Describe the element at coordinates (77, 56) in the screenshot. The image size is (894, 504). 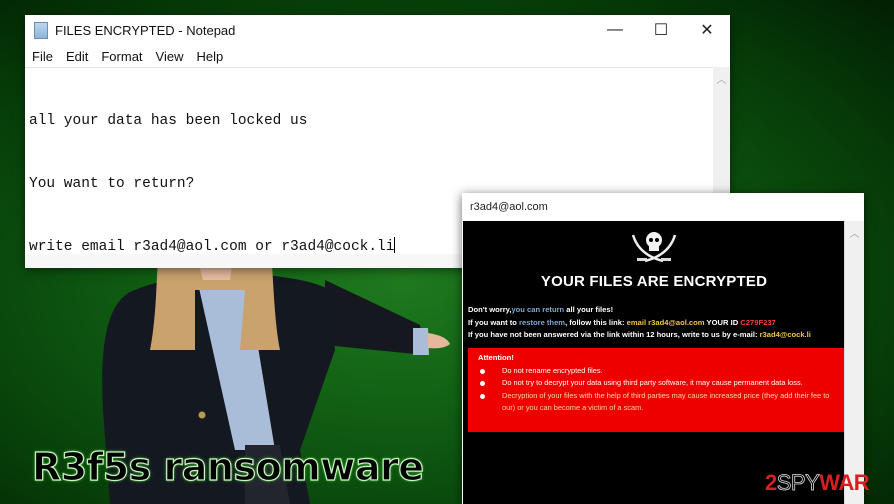
I see `menu-edit: Edit` at that location.